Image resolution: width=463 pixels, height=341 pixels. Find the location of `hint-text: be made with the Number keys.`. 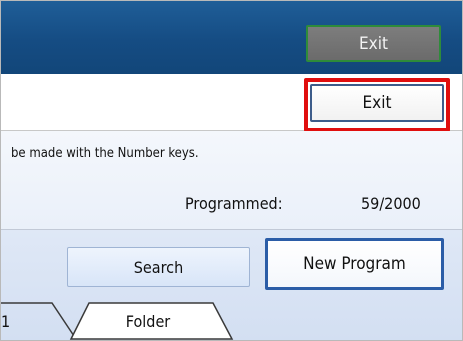

hint-text: be made with the Number keys. is located at coordinates (105, 153).